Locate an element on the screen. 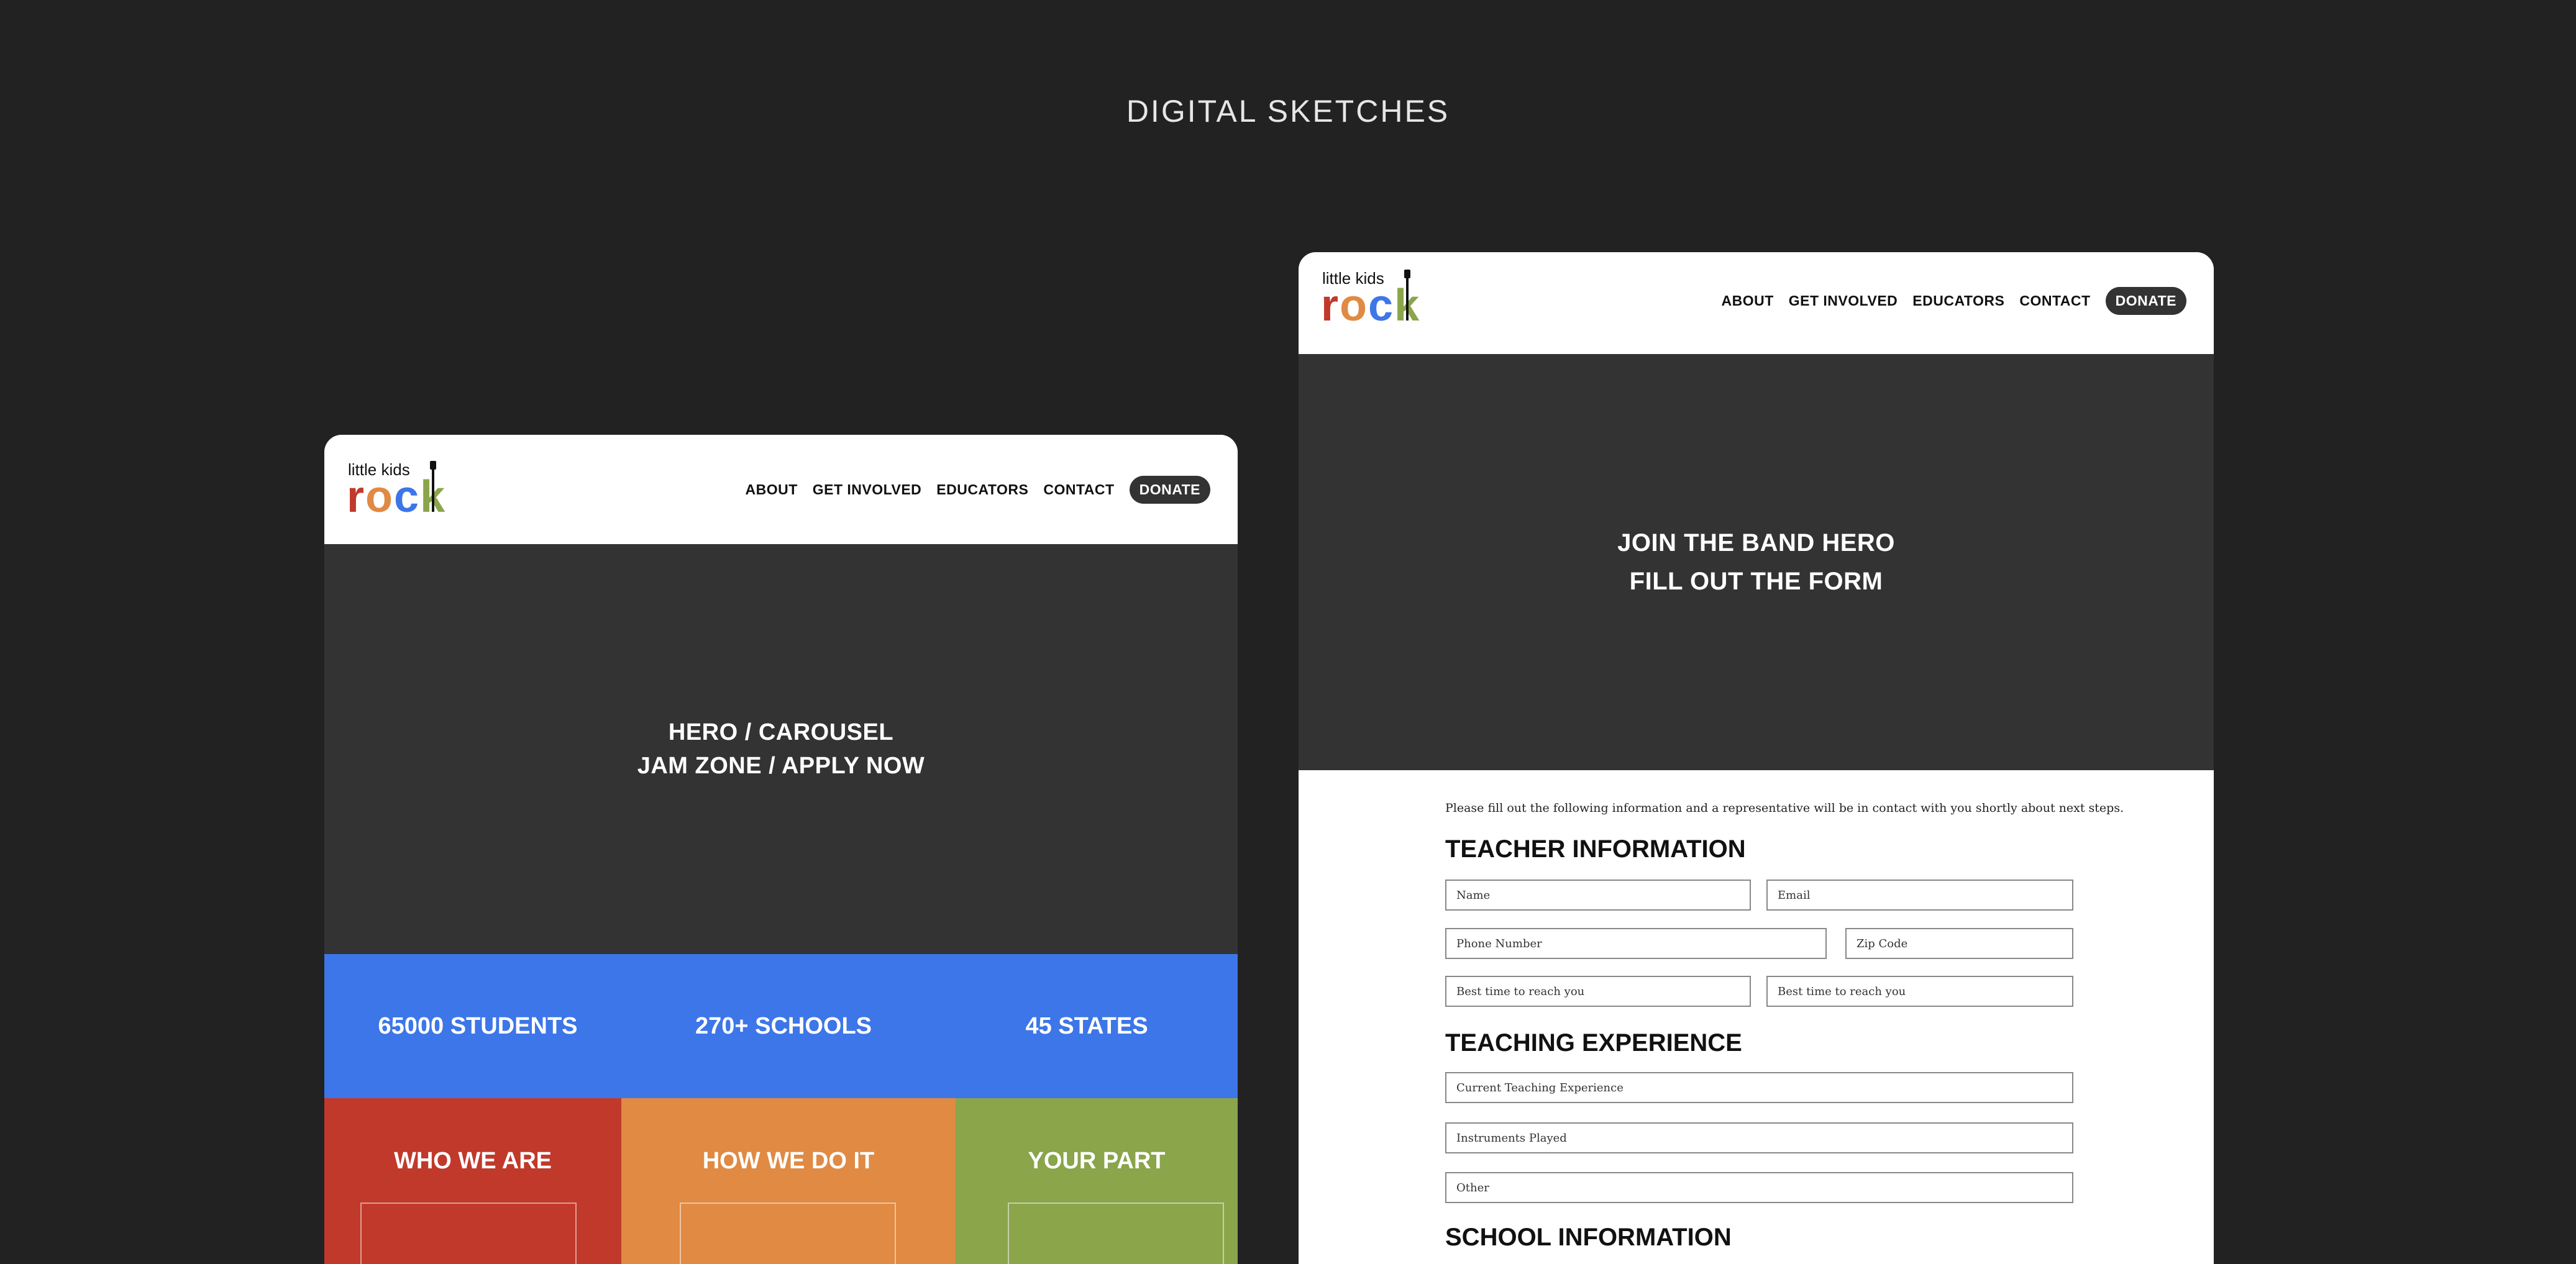 The height and width of the screenshot is (1264, 2576). current-experience-field: Current Teaching Experience is located at coordinates (1759, 1087).